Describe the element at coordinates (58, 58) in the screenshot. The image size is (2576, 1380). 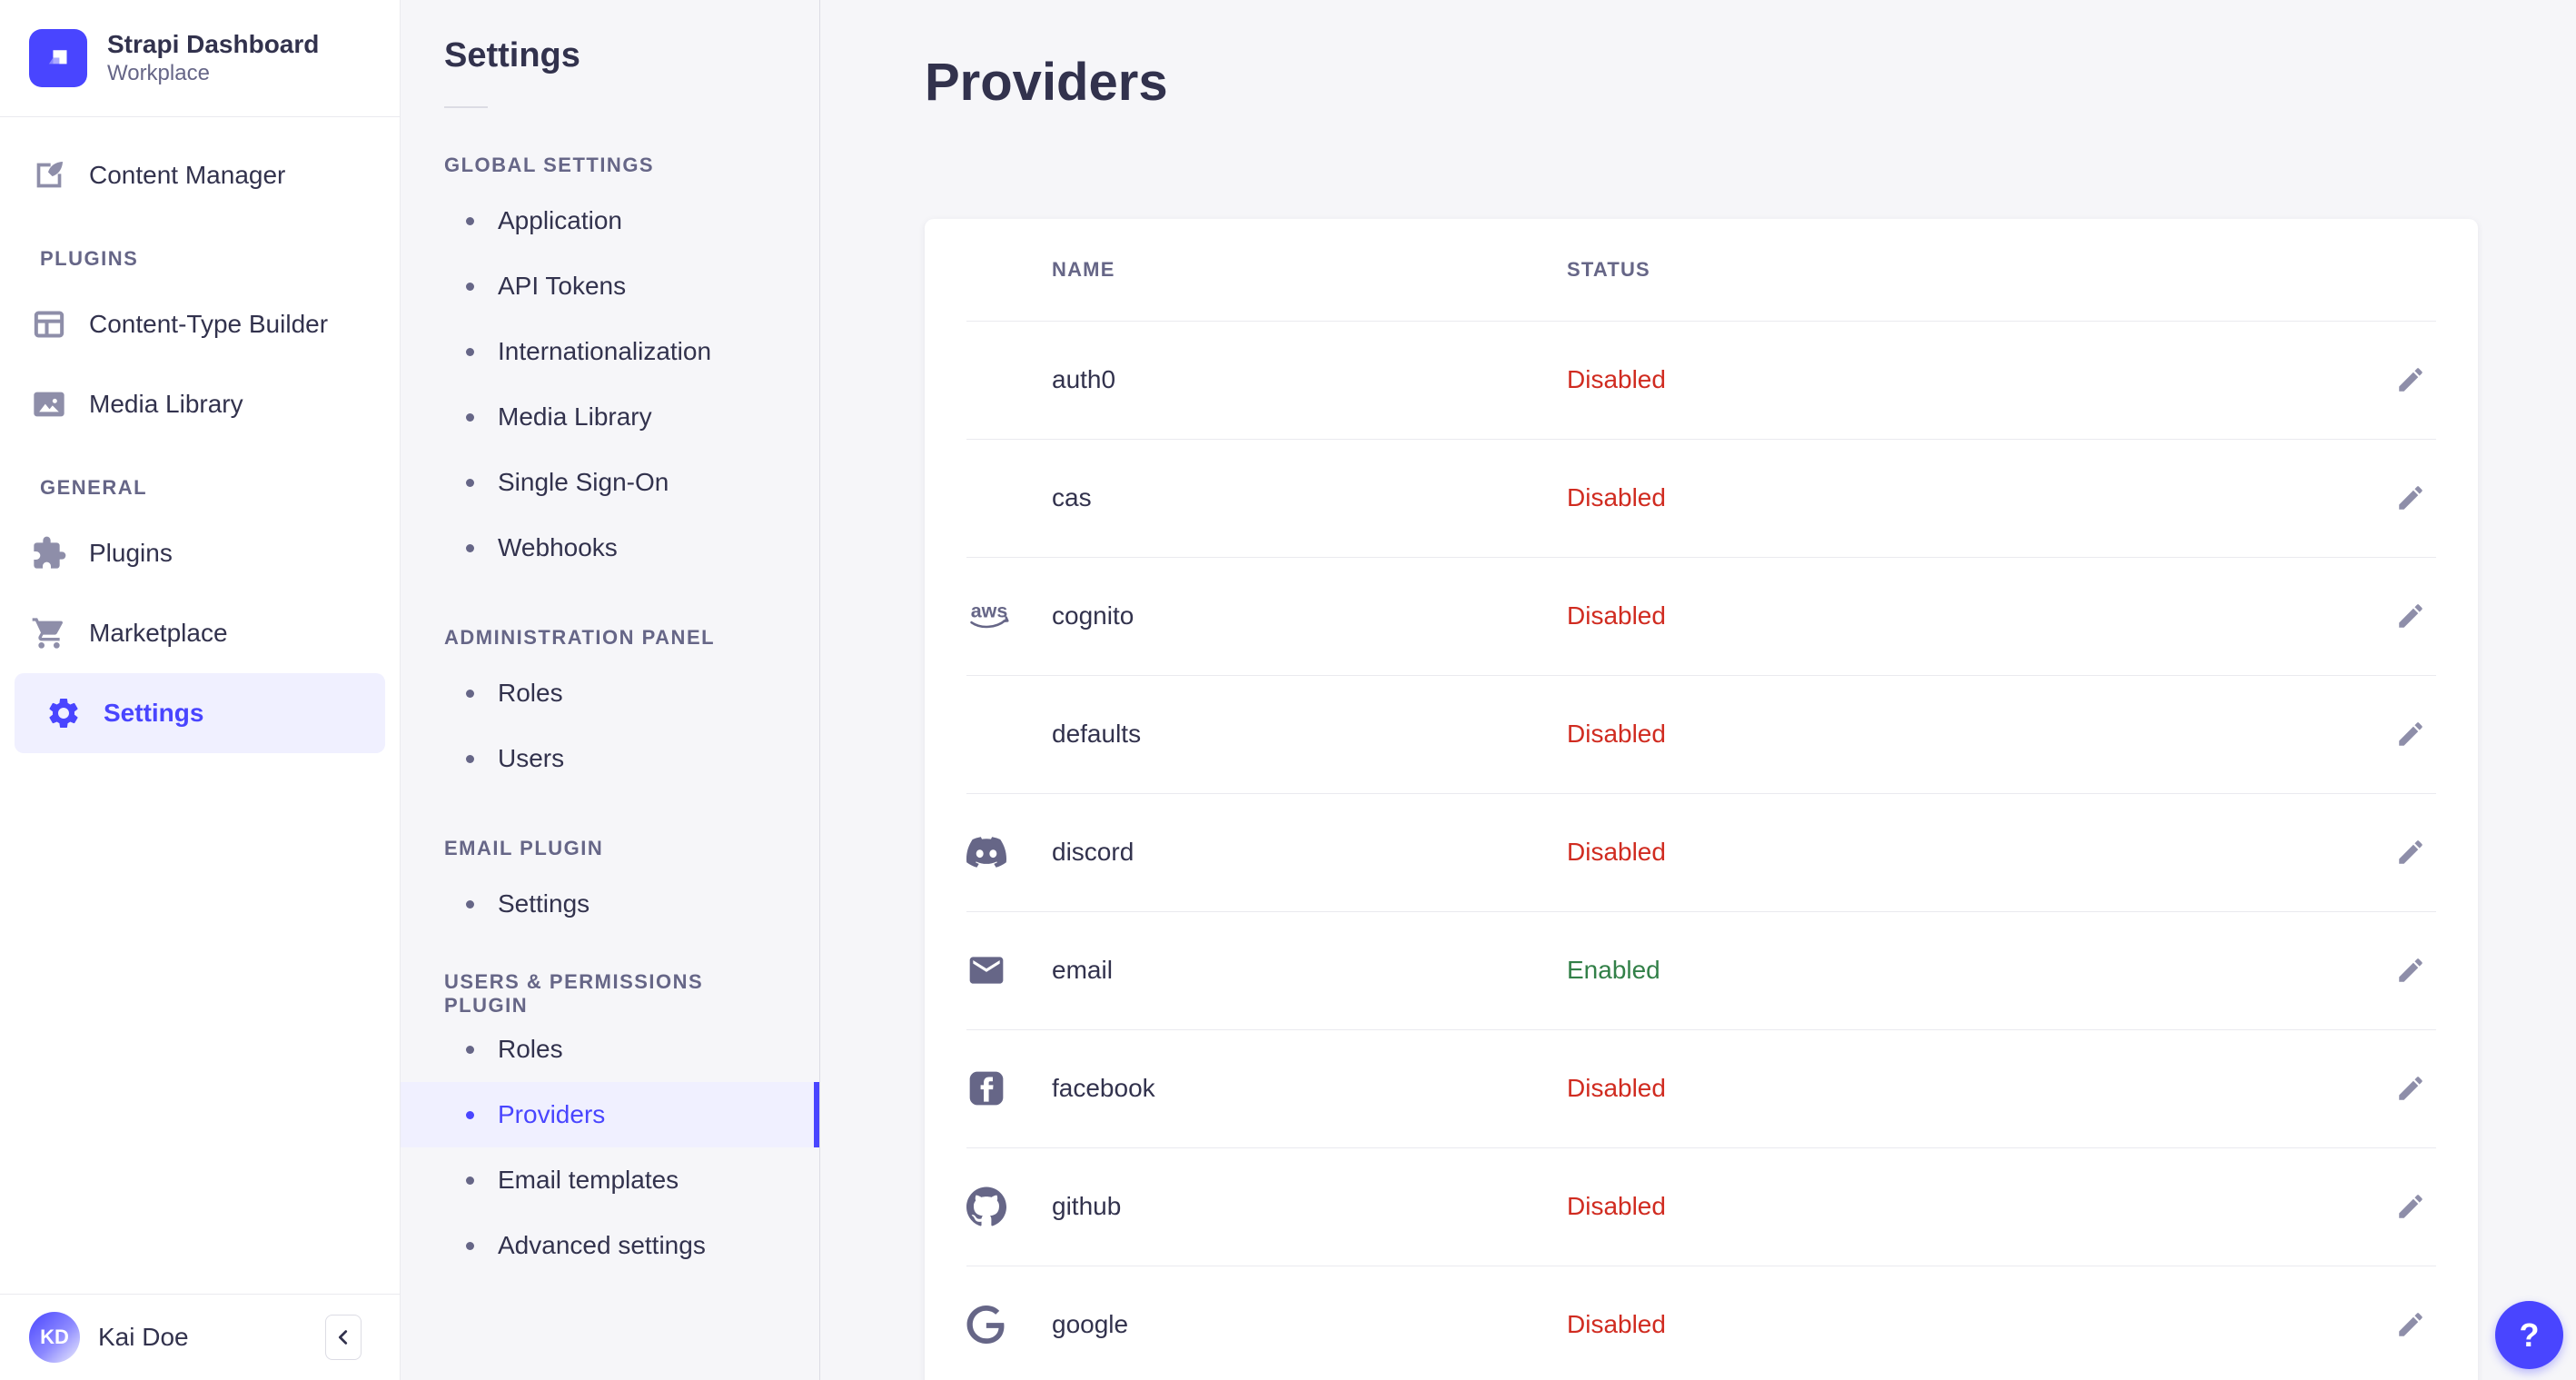
I see `strapi-logo-icon` at that location.